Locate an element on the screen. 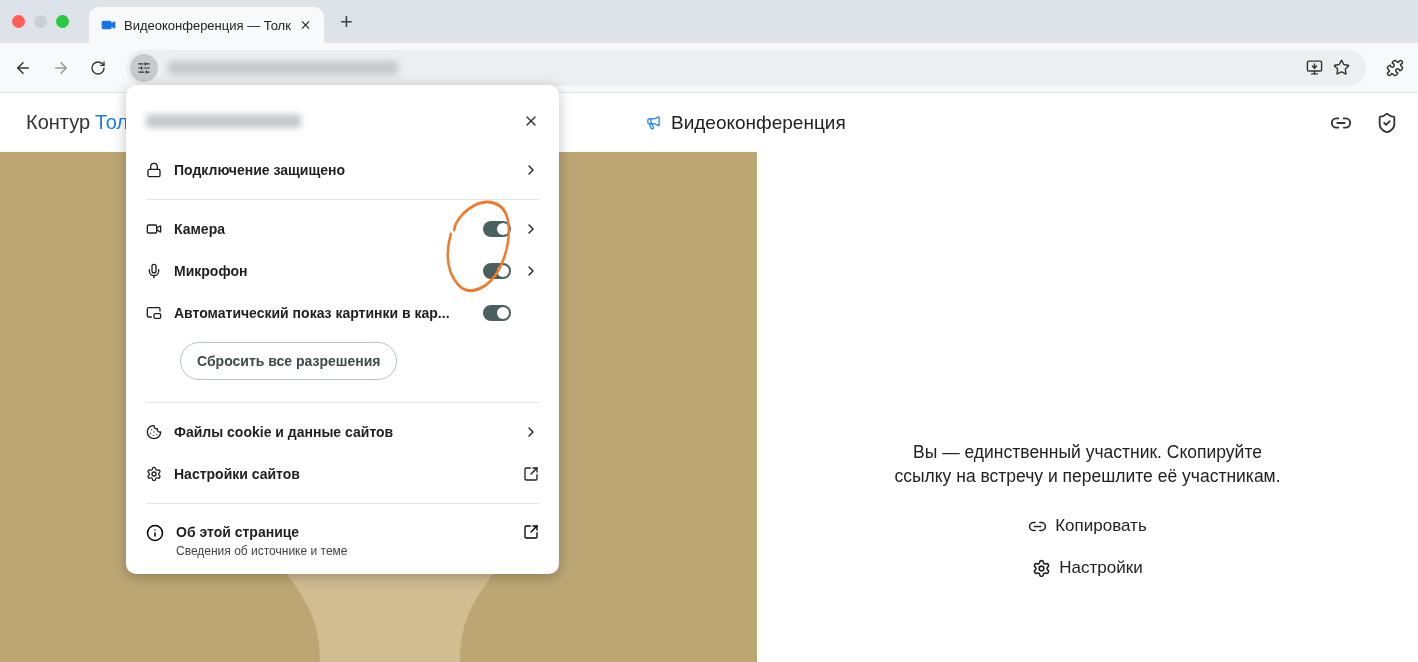 The image size is (1418, 662). camera-icon is located at coordinates (154, 229).